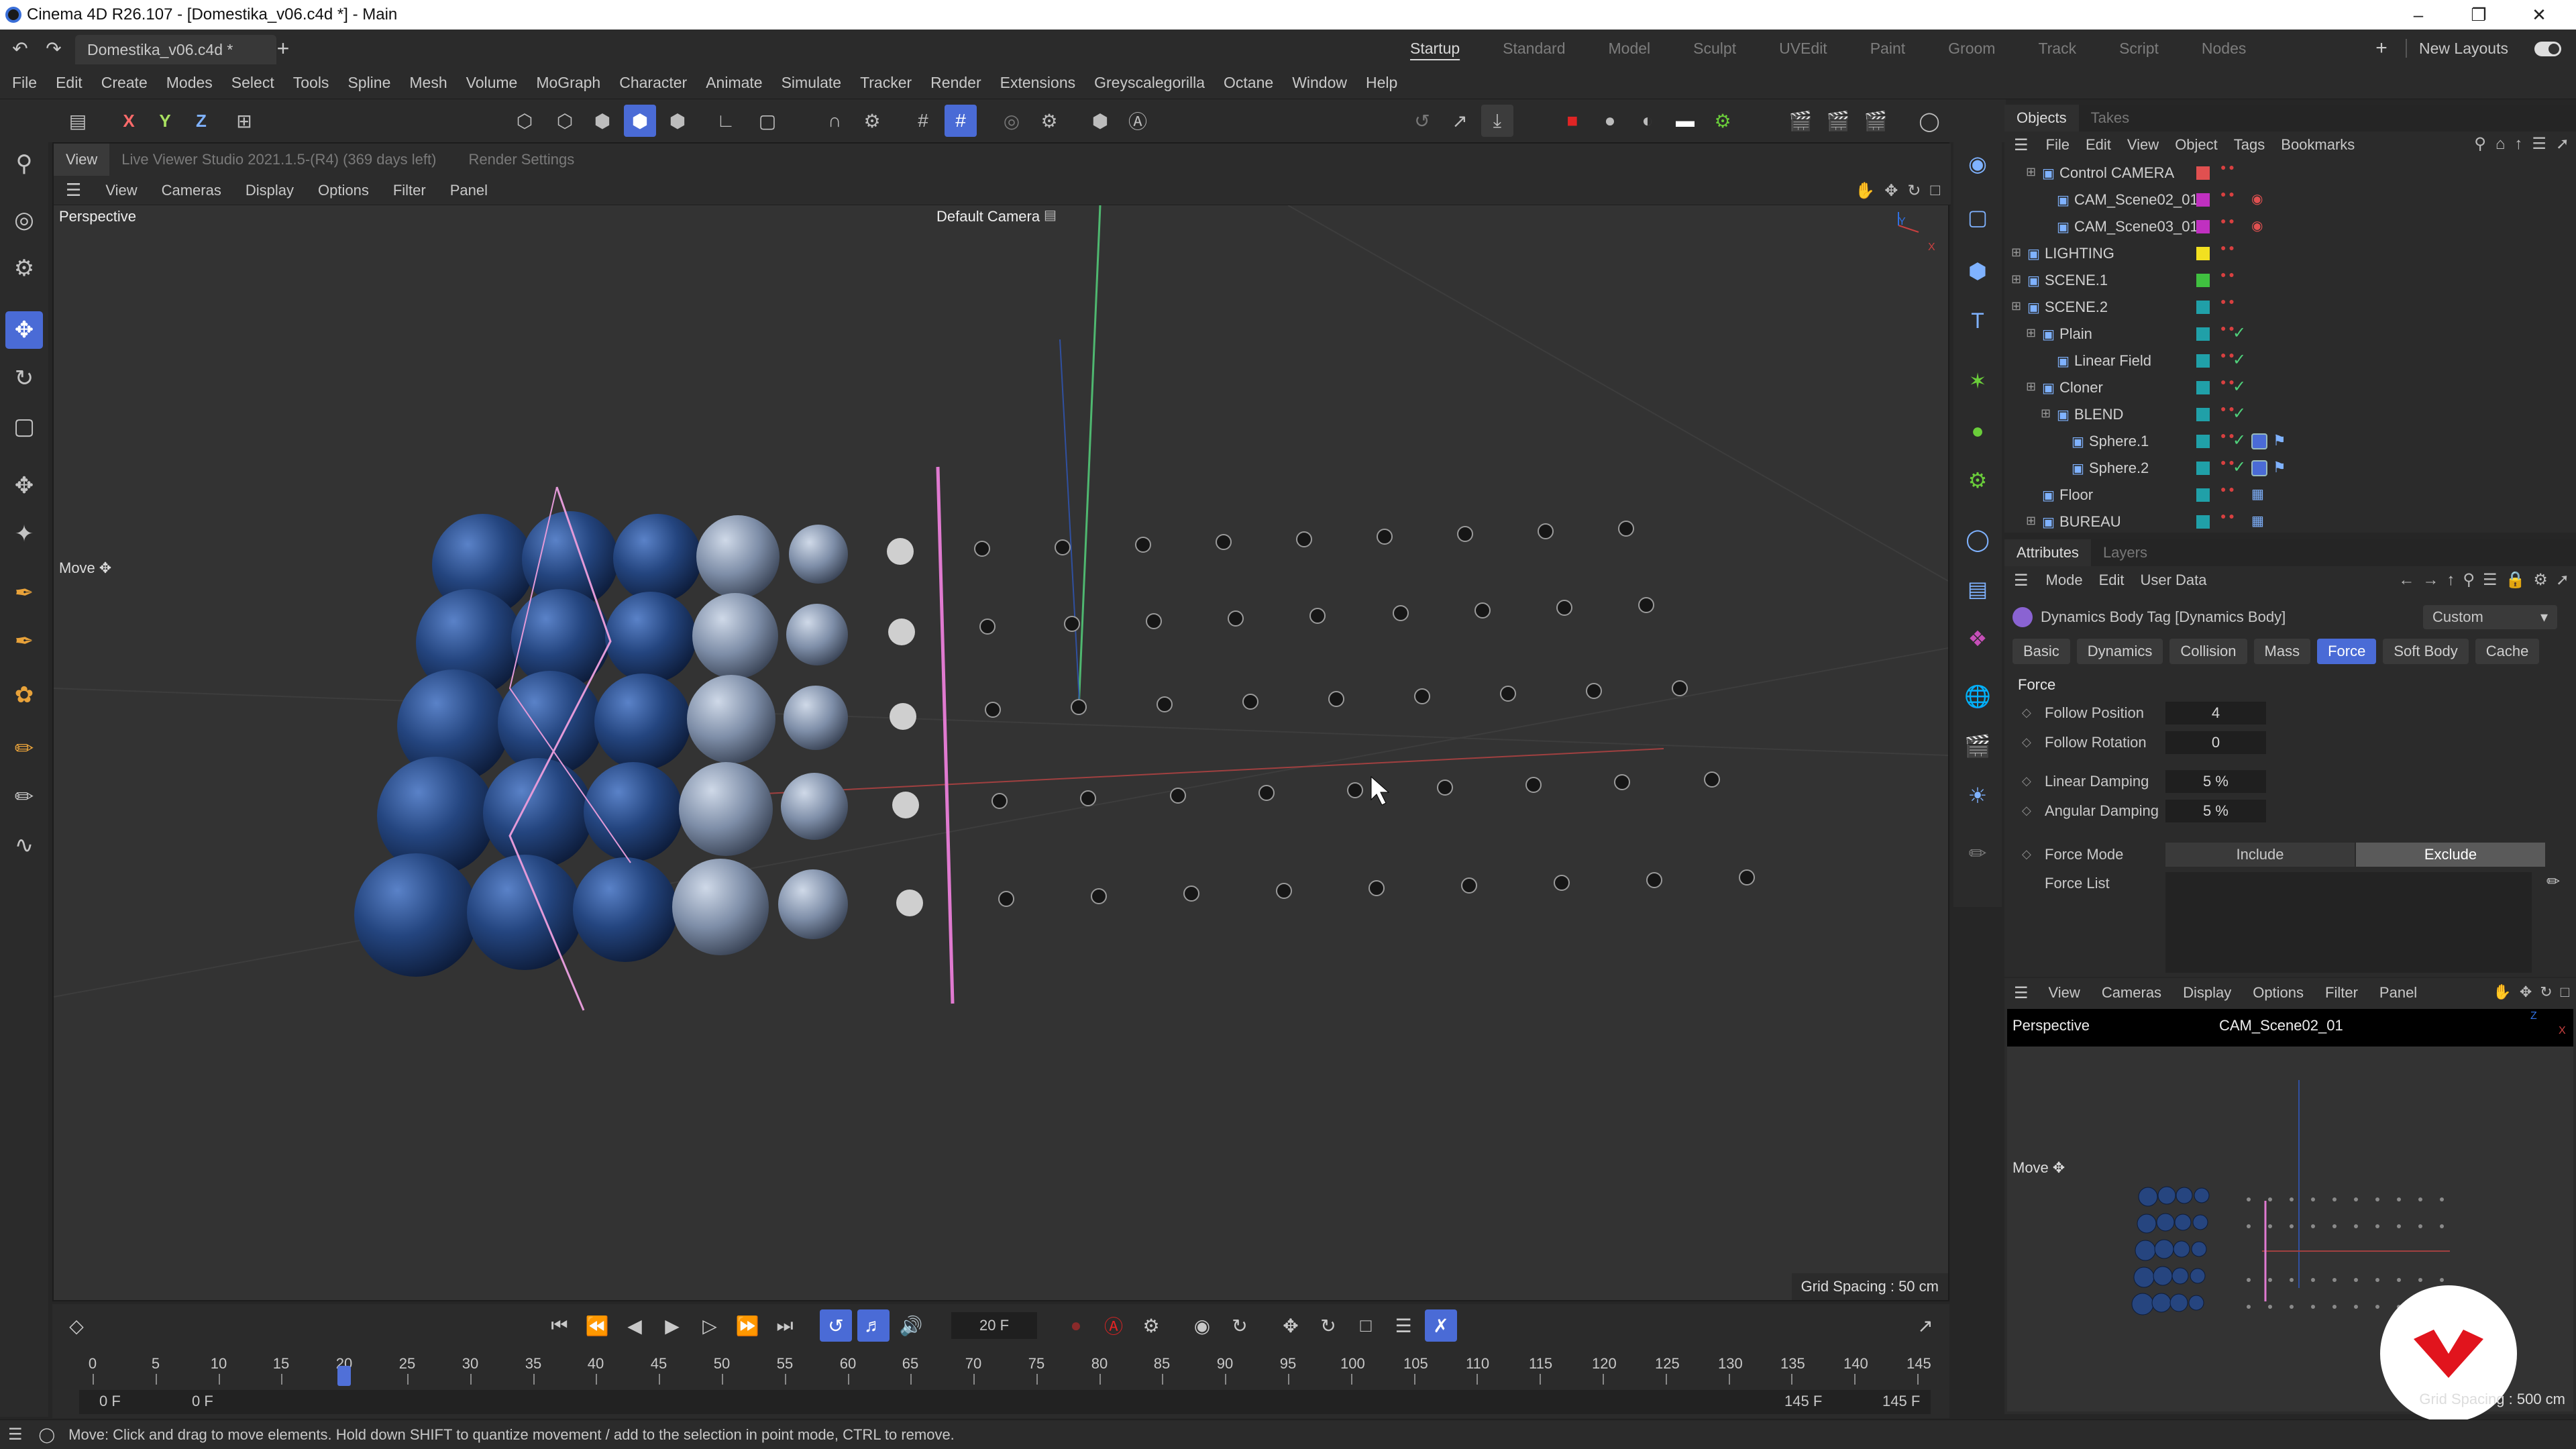 The width and height of the screenshot is (2576, 1449). Describe the element at coordinates (1497, 121) in the screenshot. I see `import-icon: ⤓` at that location.